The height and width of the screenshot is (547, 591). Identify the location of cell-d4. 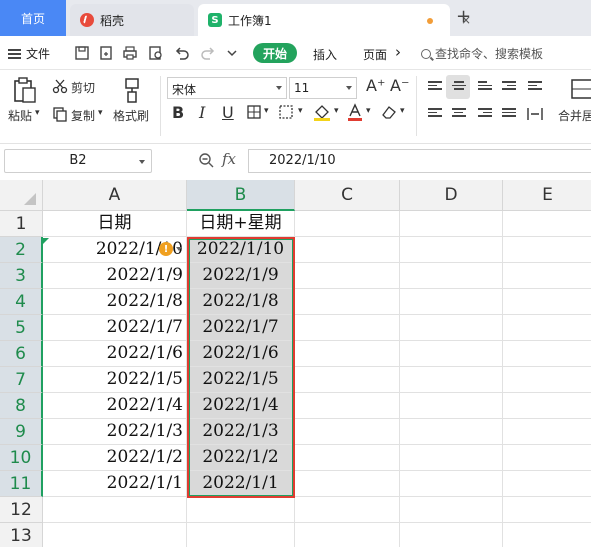
(451, 302).